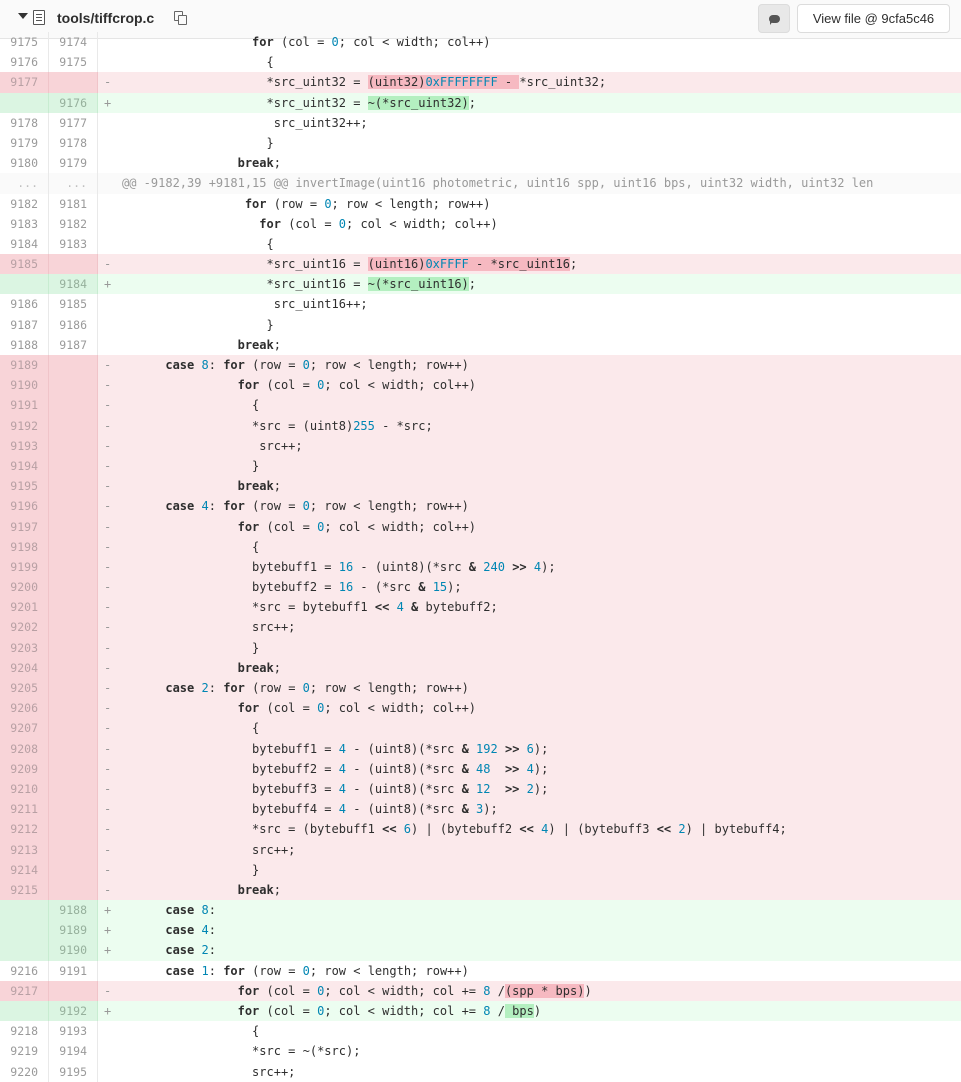  Describe the element at coordinates (24, 344) in the screenshot. I see `old-line-number: 9188` at that location.